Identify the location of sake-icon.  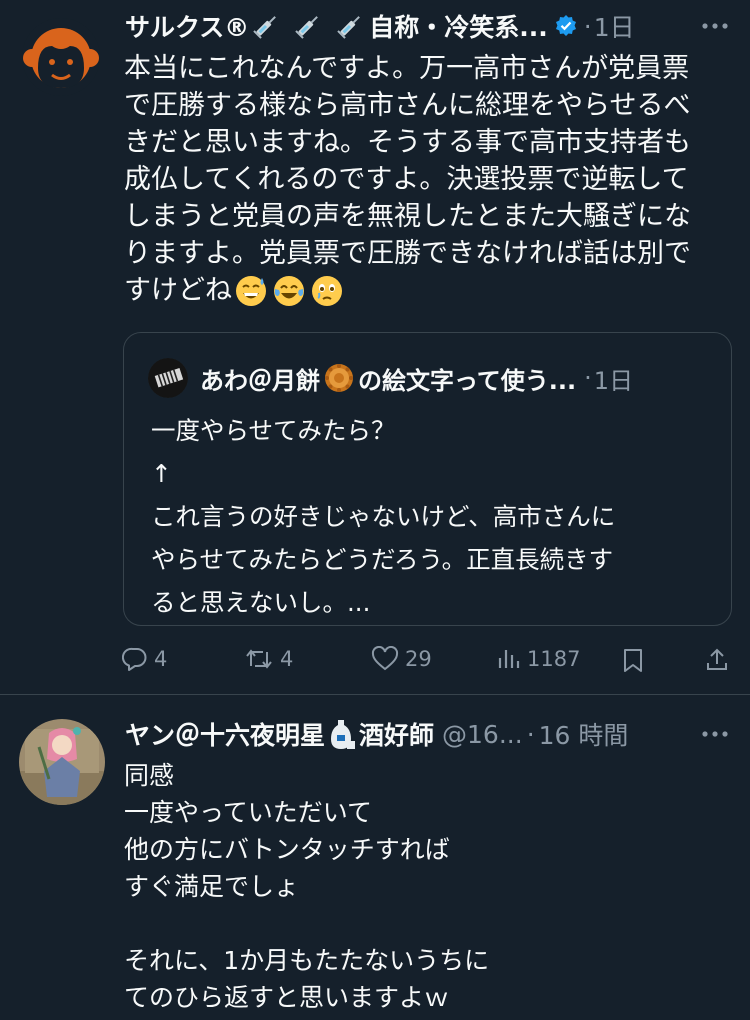
(342, 734).